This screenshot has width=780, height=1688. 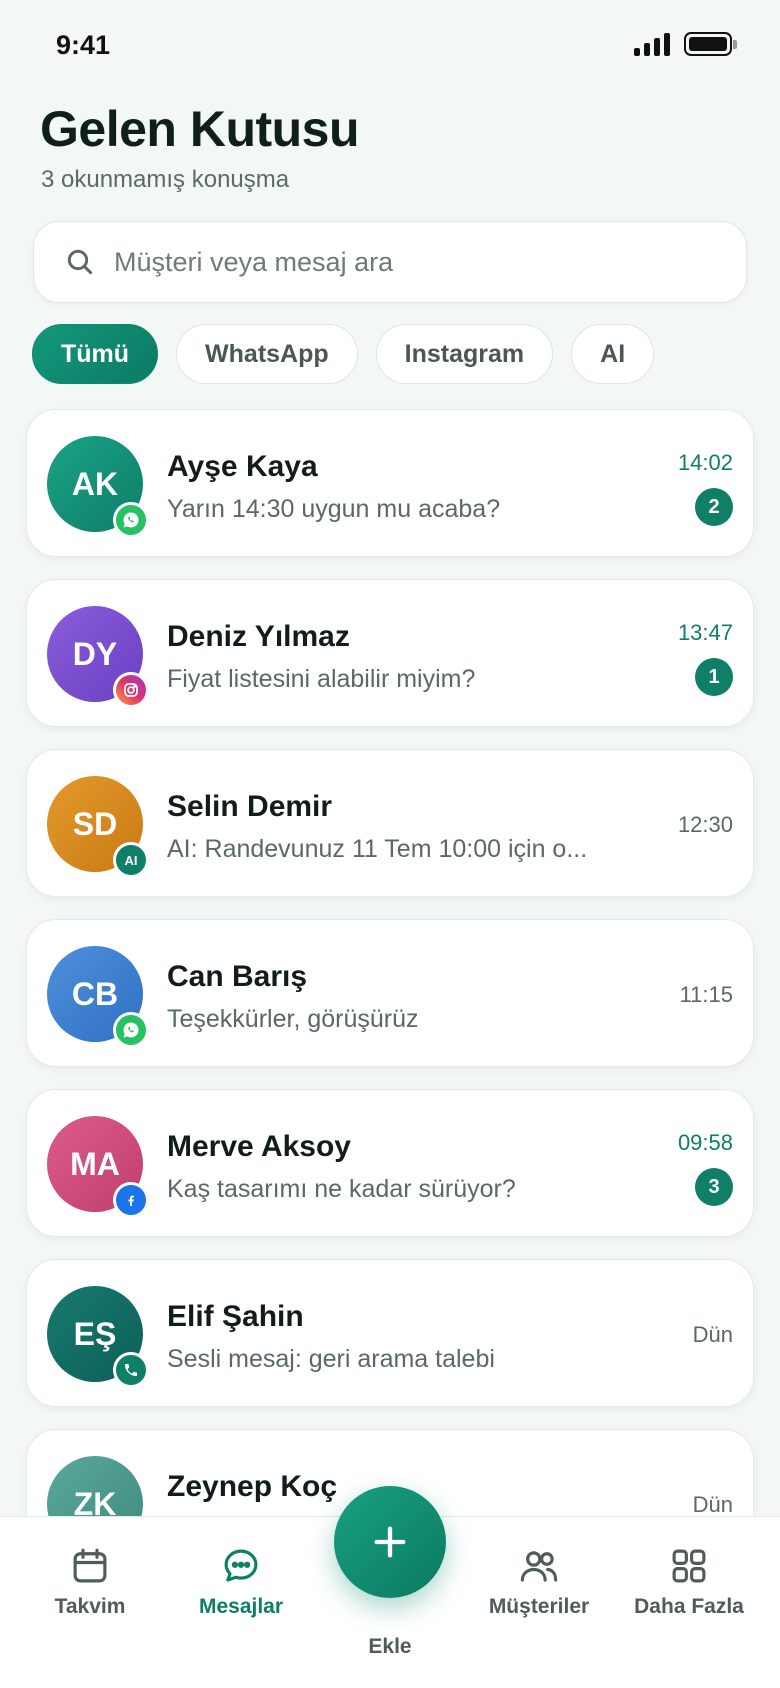 I want to click on instagram-icon, so click(x=131, y=690).